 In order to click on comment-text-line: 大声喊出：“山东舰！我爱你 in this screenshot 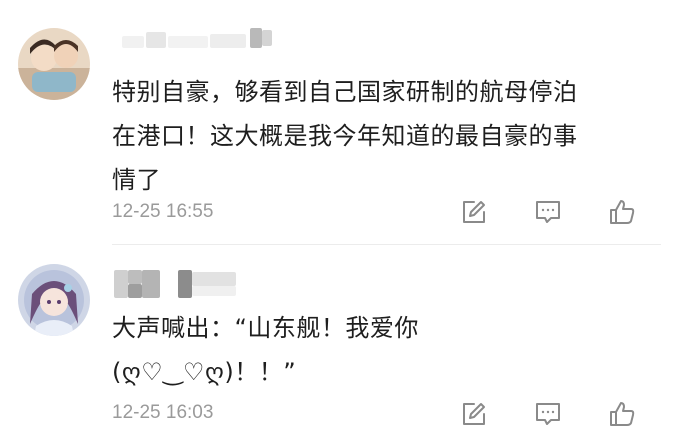, I will do `click(265, 328)`.